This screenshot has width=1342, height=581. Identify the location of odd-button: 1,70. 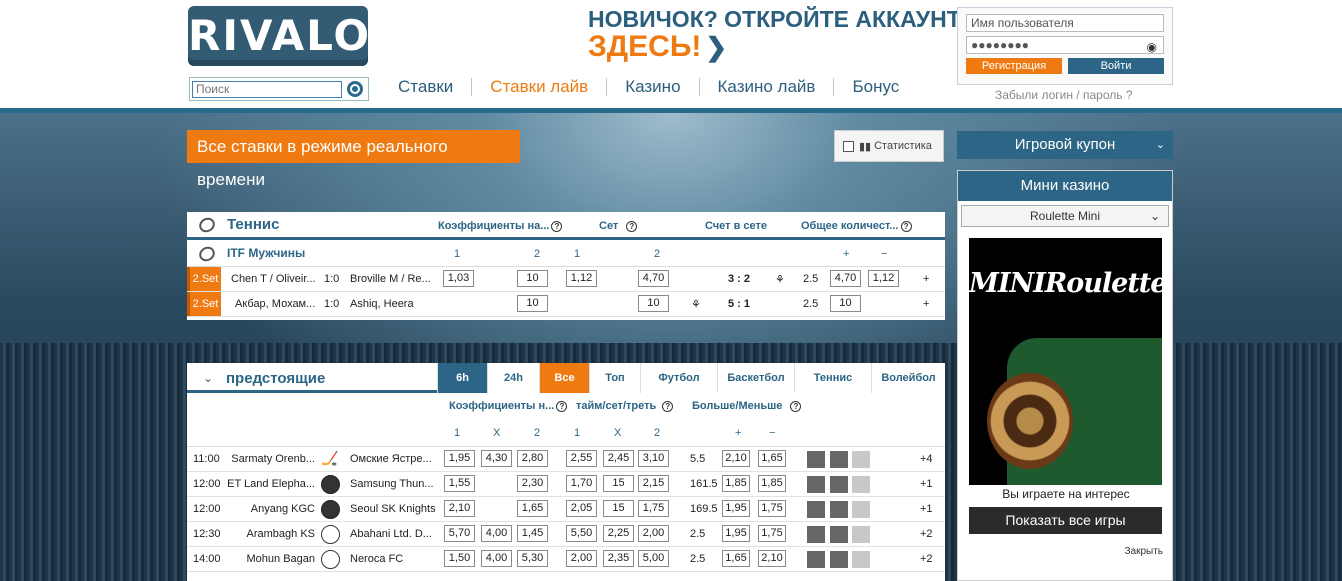
(581, 483).